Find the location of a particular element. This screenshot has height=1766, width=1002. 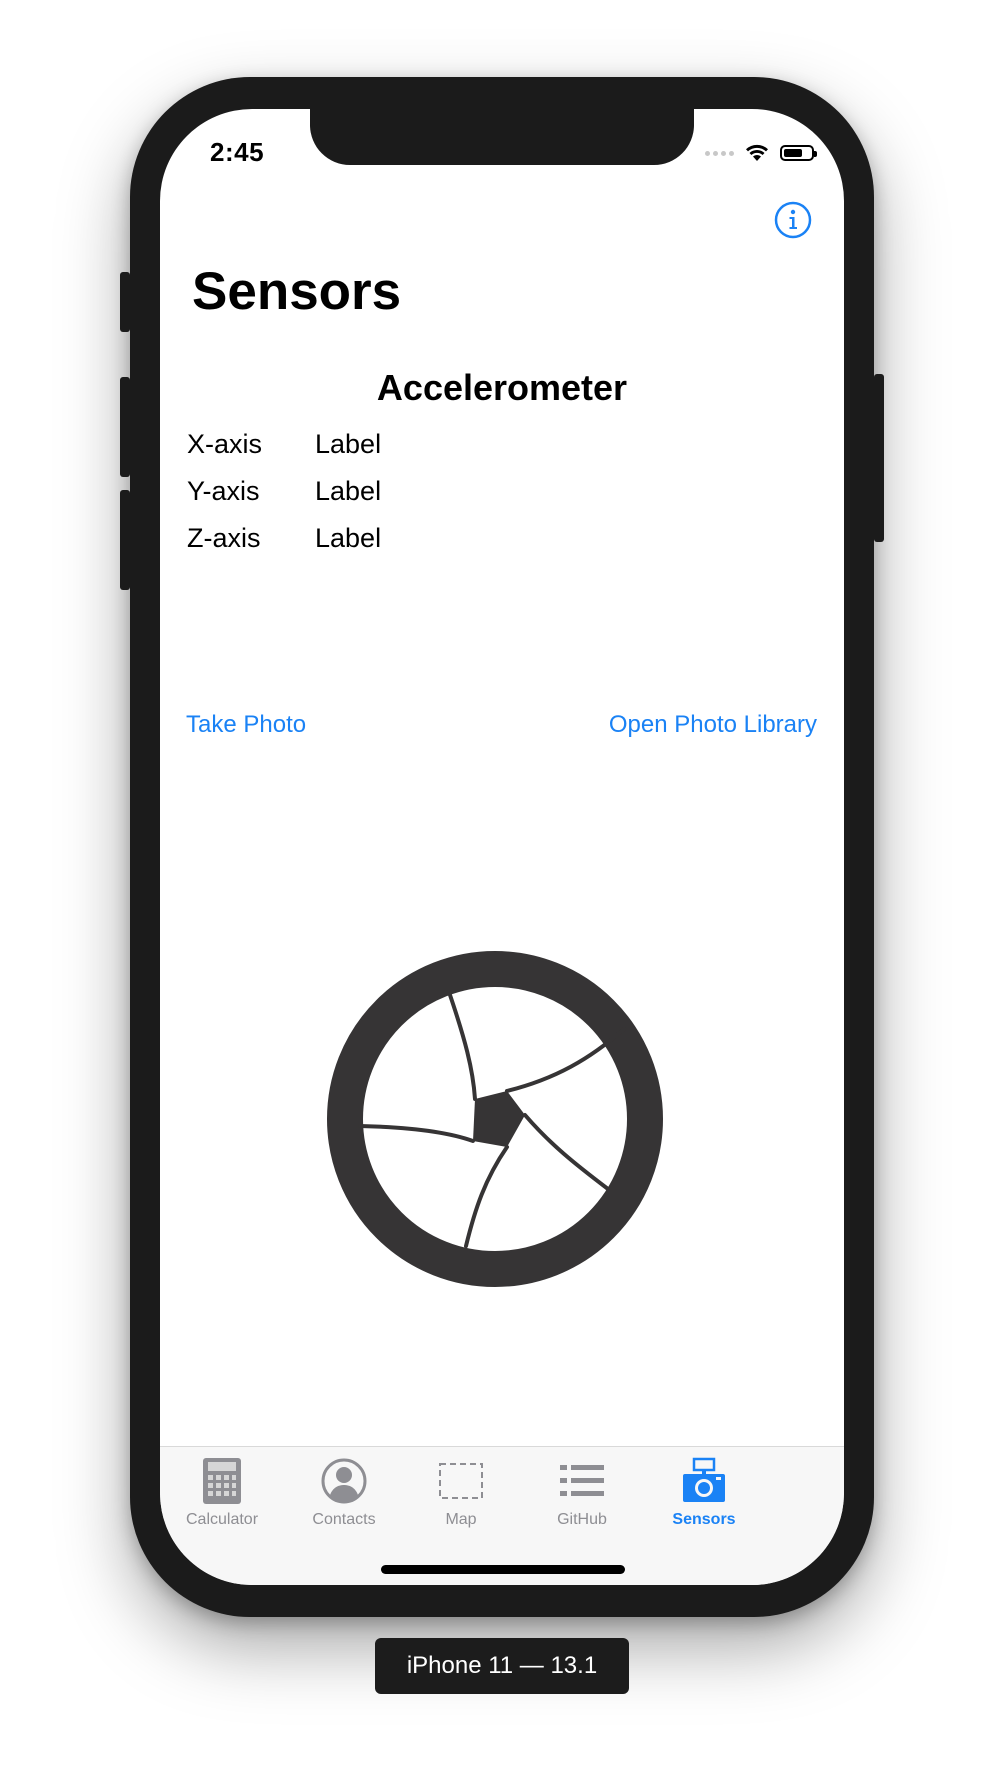

tab-calculator: Calculator is located at coordinates (222, 1495).